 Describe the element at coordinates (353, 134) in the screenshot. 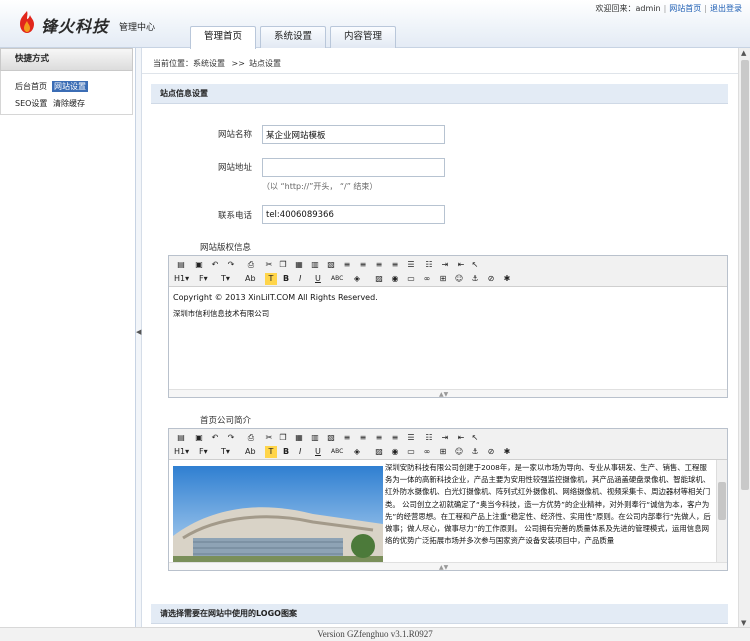

I see `site-name-input` at that location.